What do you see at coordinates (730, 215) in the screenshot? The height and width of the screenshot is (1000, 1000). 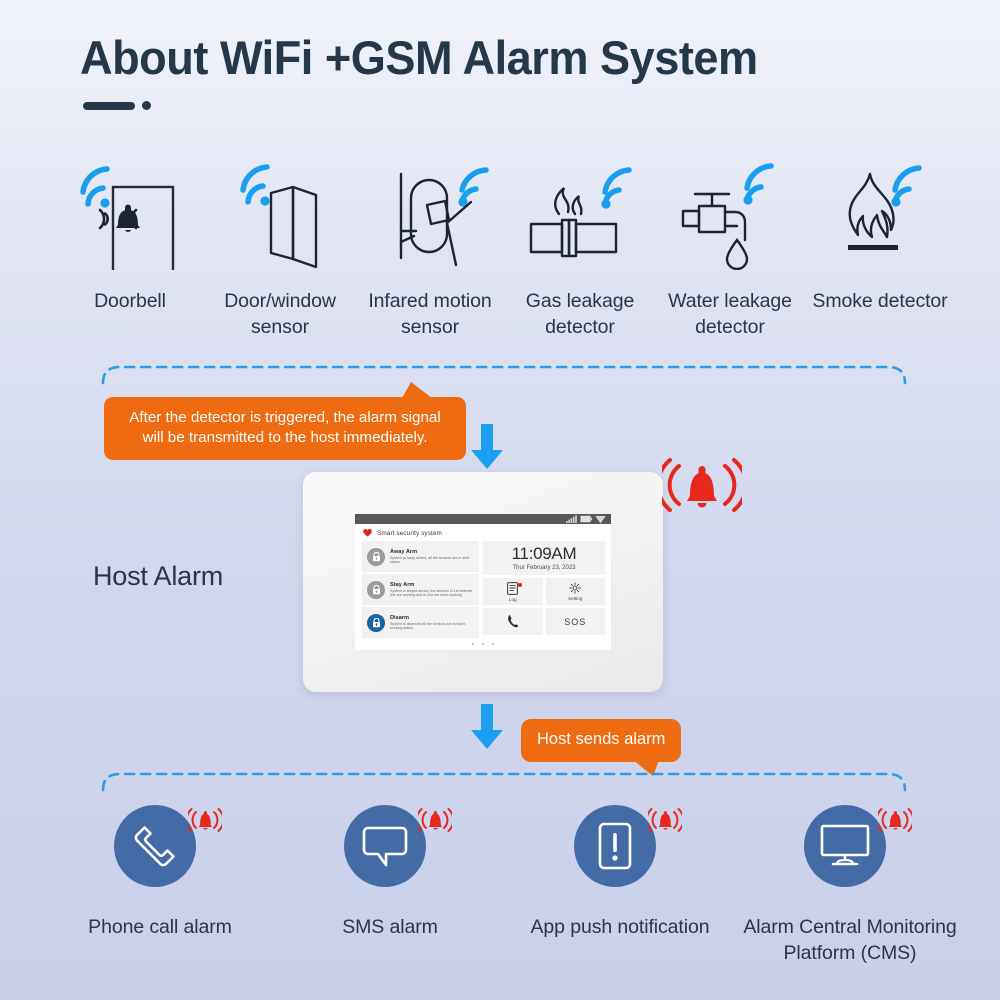 I see `water-leakage-detector-icon` at bounding box center [730, 215].